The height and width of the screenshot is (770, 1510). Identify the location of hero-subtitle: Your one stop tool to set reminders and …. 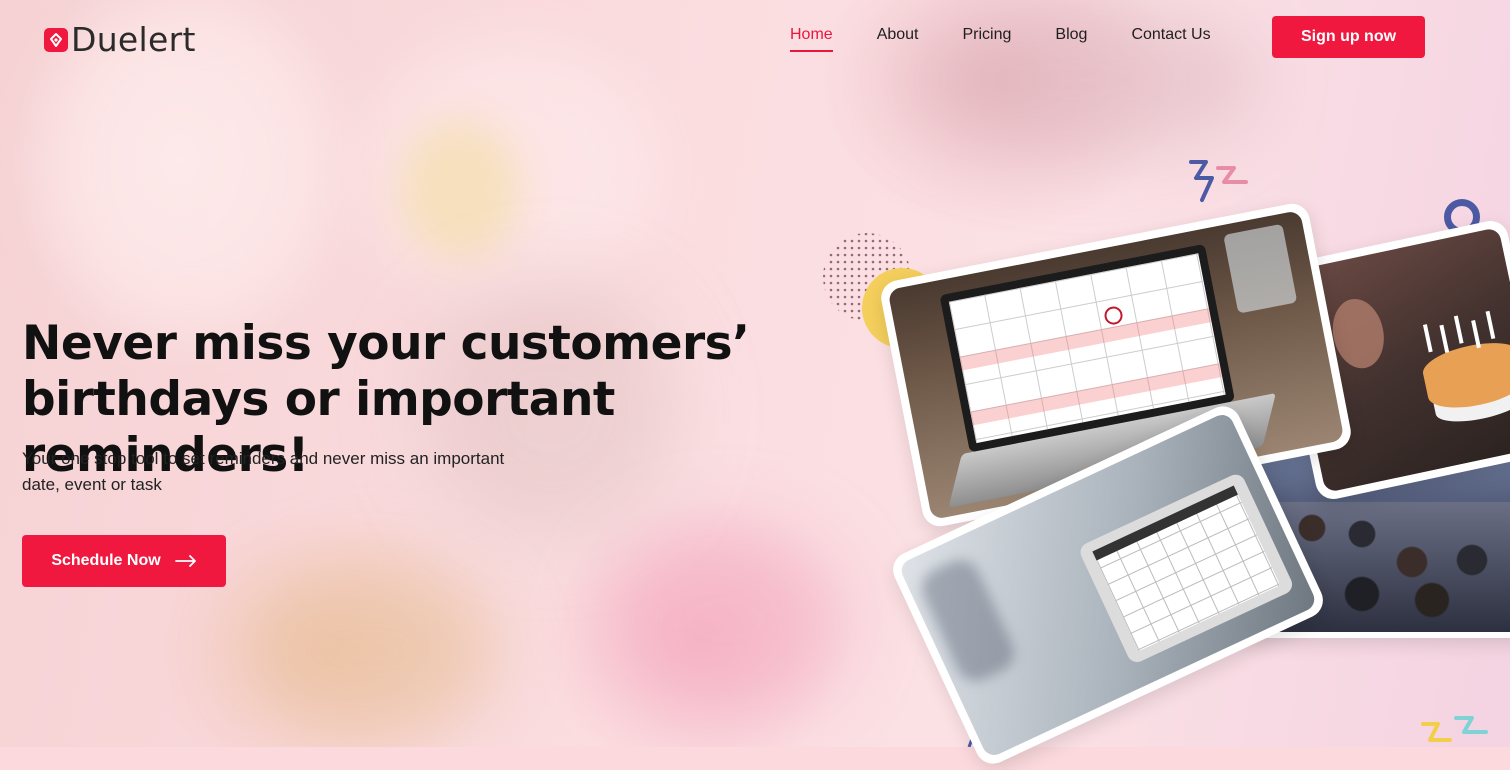
(263, 471).